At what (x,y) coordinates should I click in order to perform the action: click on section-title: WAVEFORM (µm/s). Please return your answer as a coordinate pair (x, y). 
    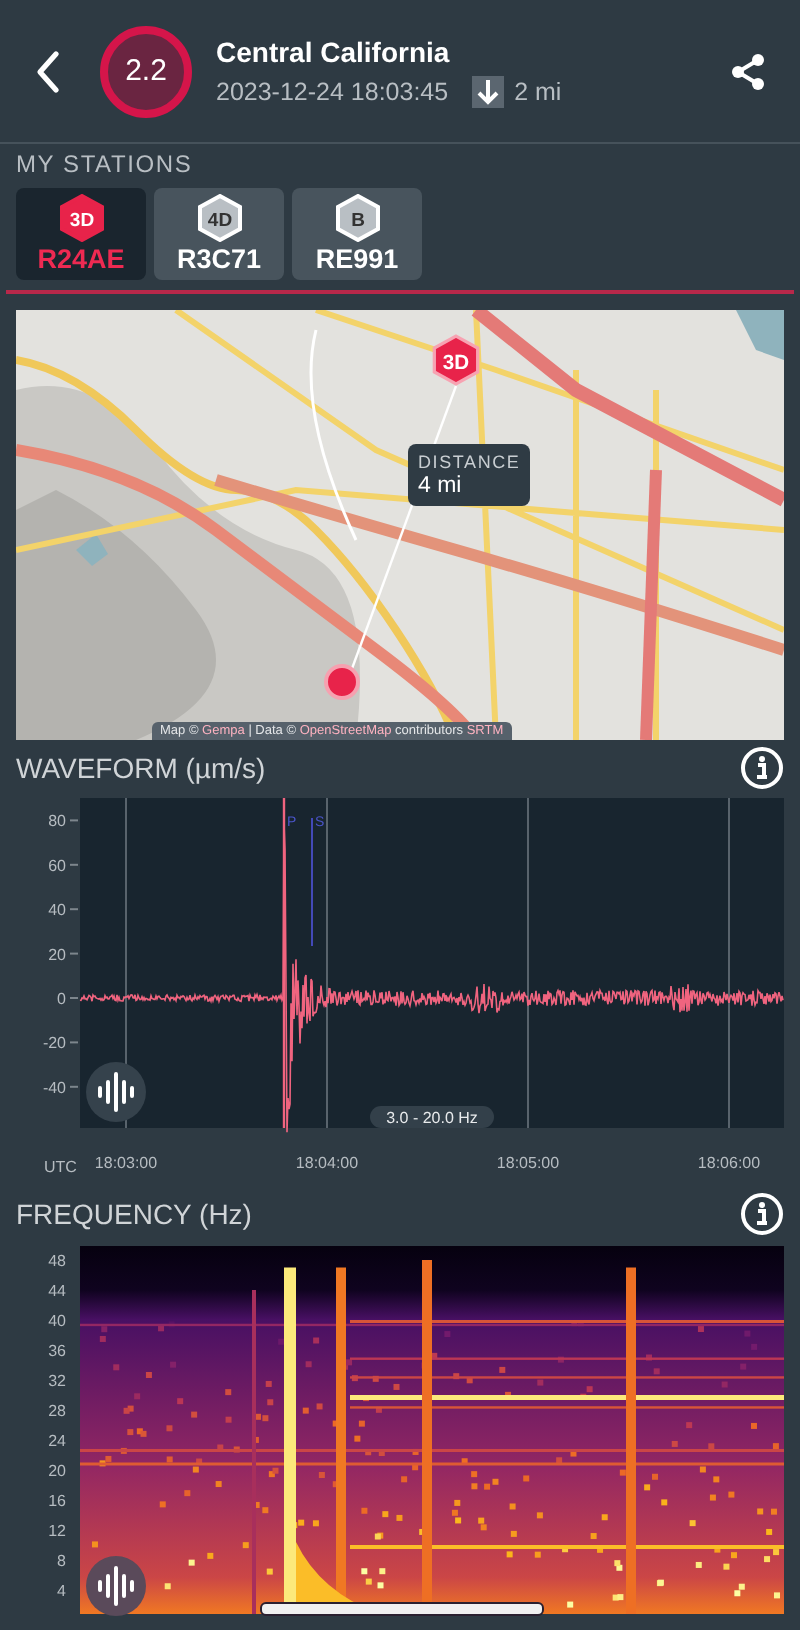
    Looking at the image, I should click on (141, 768).